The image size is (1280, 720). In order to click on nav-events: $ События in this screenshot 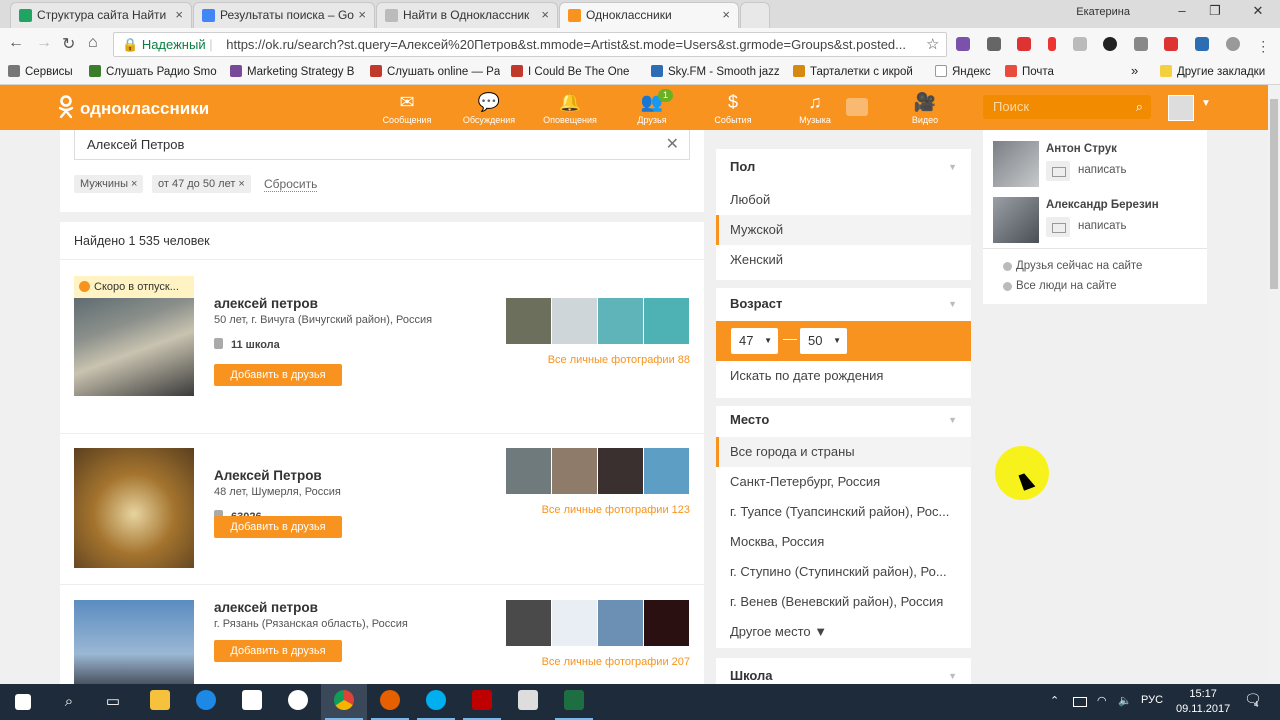, I will do `click(733, 108)`.